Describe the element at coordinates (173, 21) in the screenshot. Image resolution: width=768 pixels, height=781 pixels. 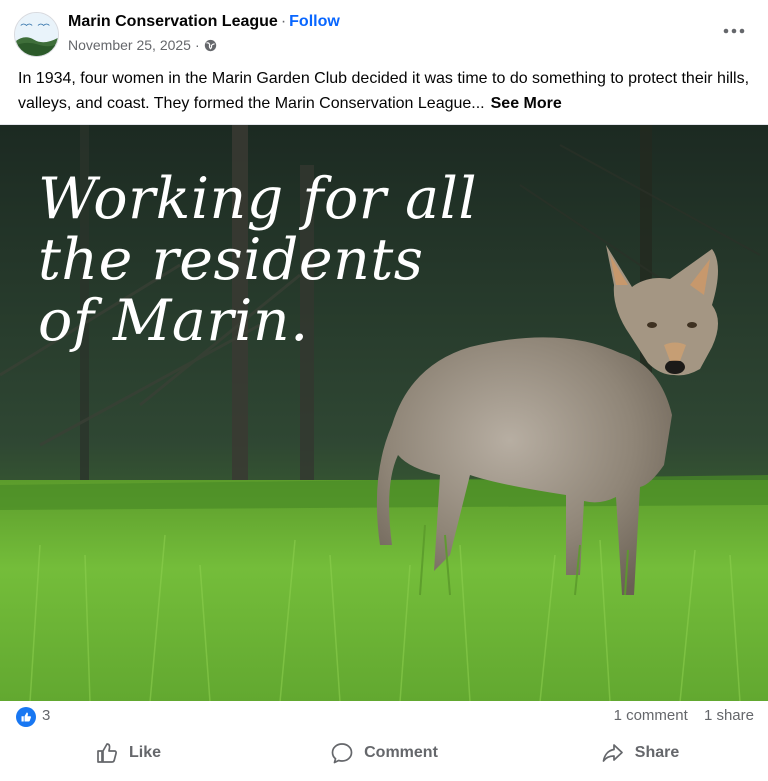
I see `page-name-link: Marin Conservation League` at that location.